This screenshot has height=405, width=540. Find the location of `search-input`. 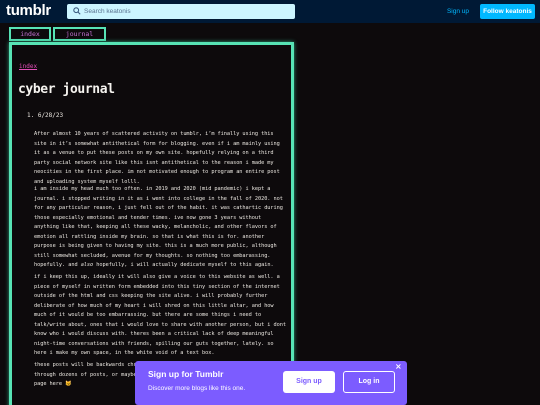

search-input is located at coordinates (186, 11).